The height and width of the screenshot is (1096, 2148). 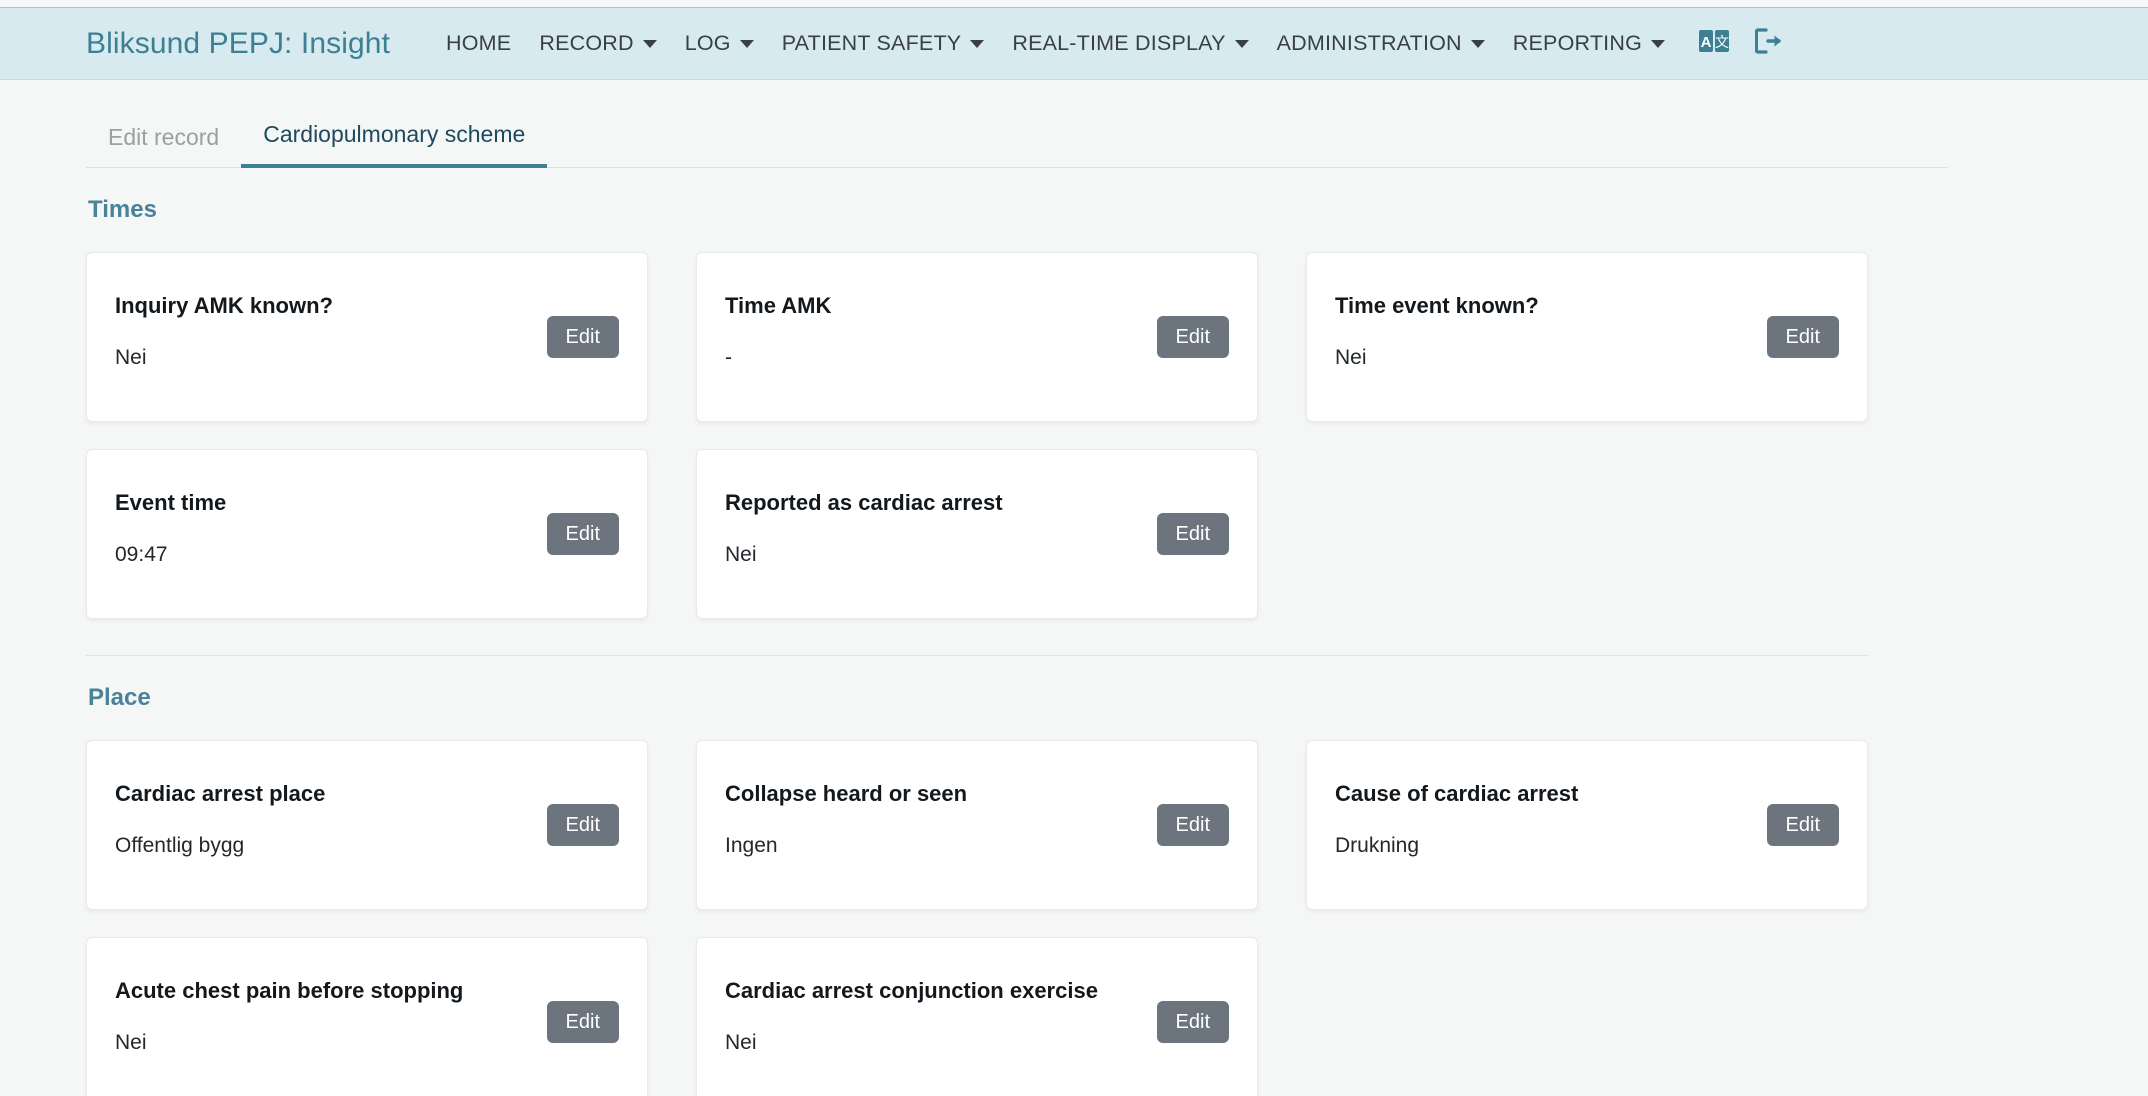 I want to click on nav-item-patient-safety: PATIENT SAFETY, so click(x=883, y=43).